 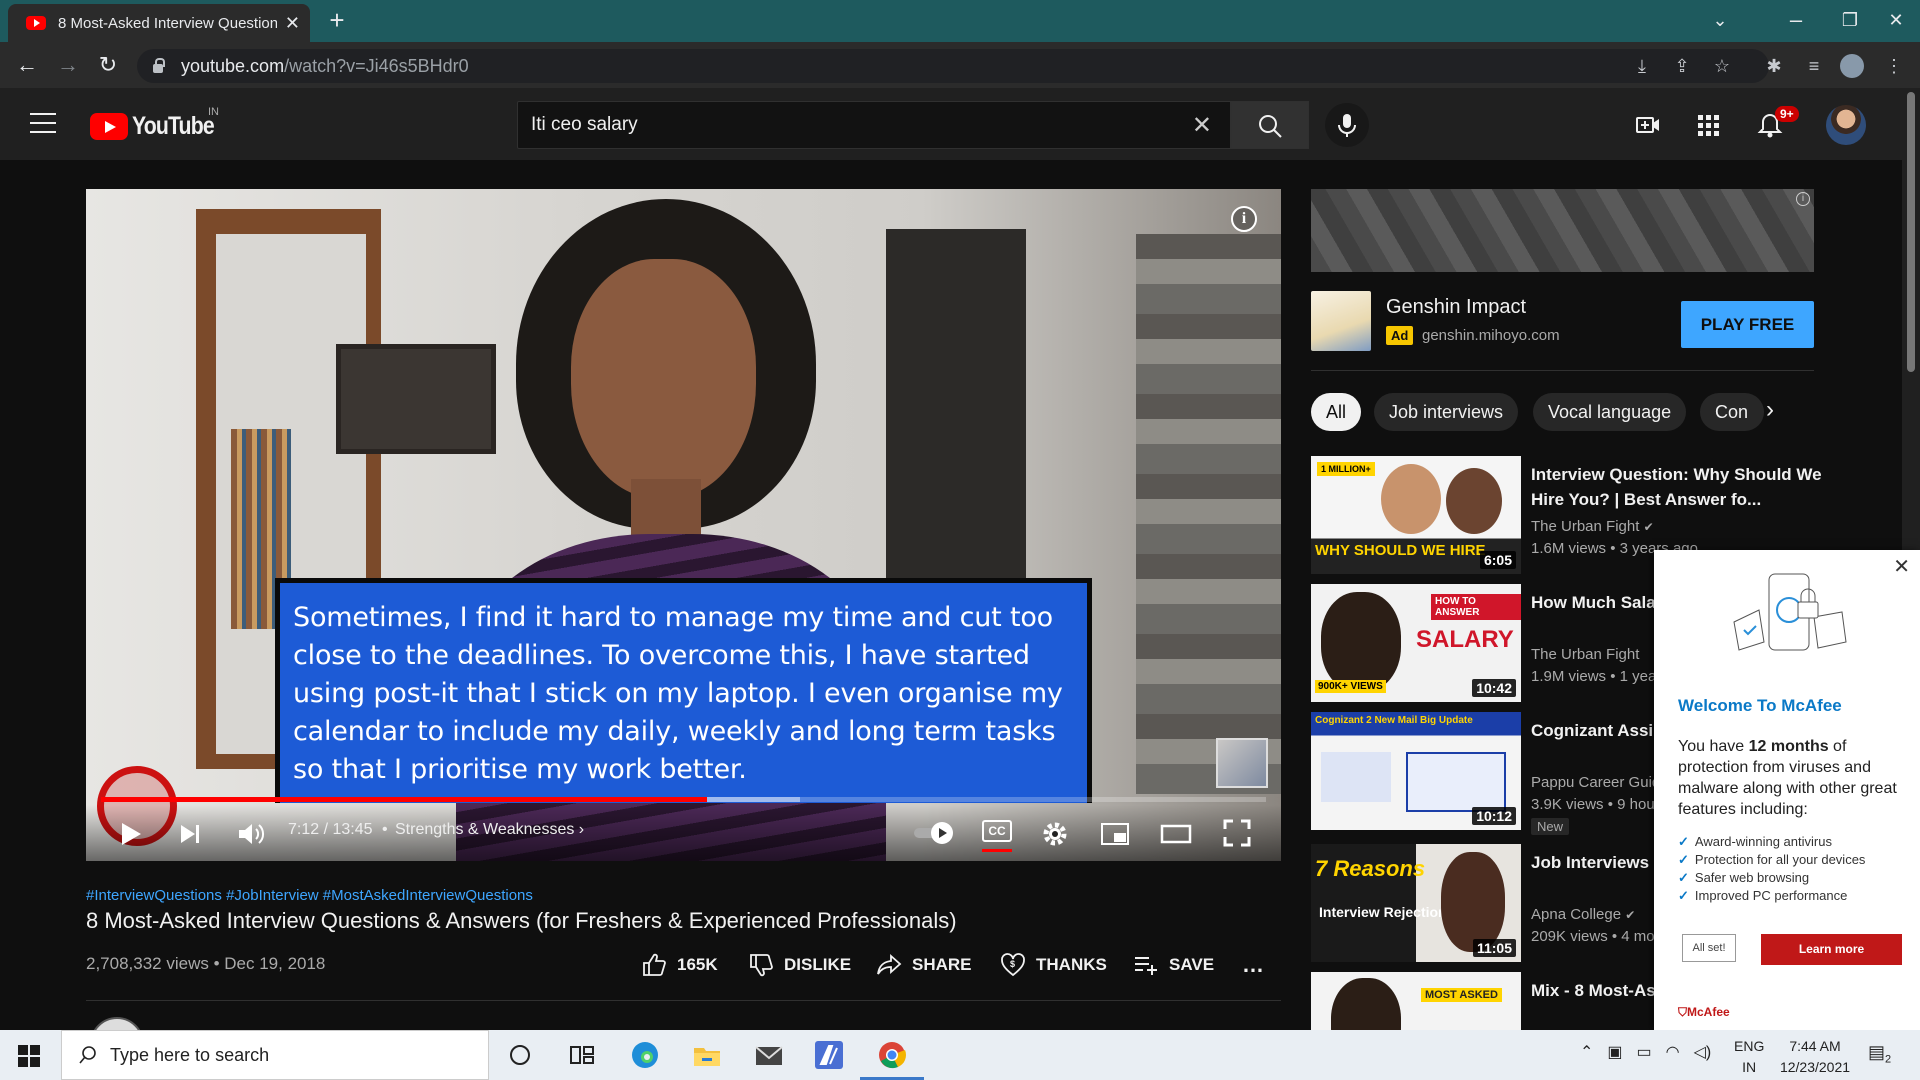 I want to click on close-icon: ✕, so click(x=1901, y=566).